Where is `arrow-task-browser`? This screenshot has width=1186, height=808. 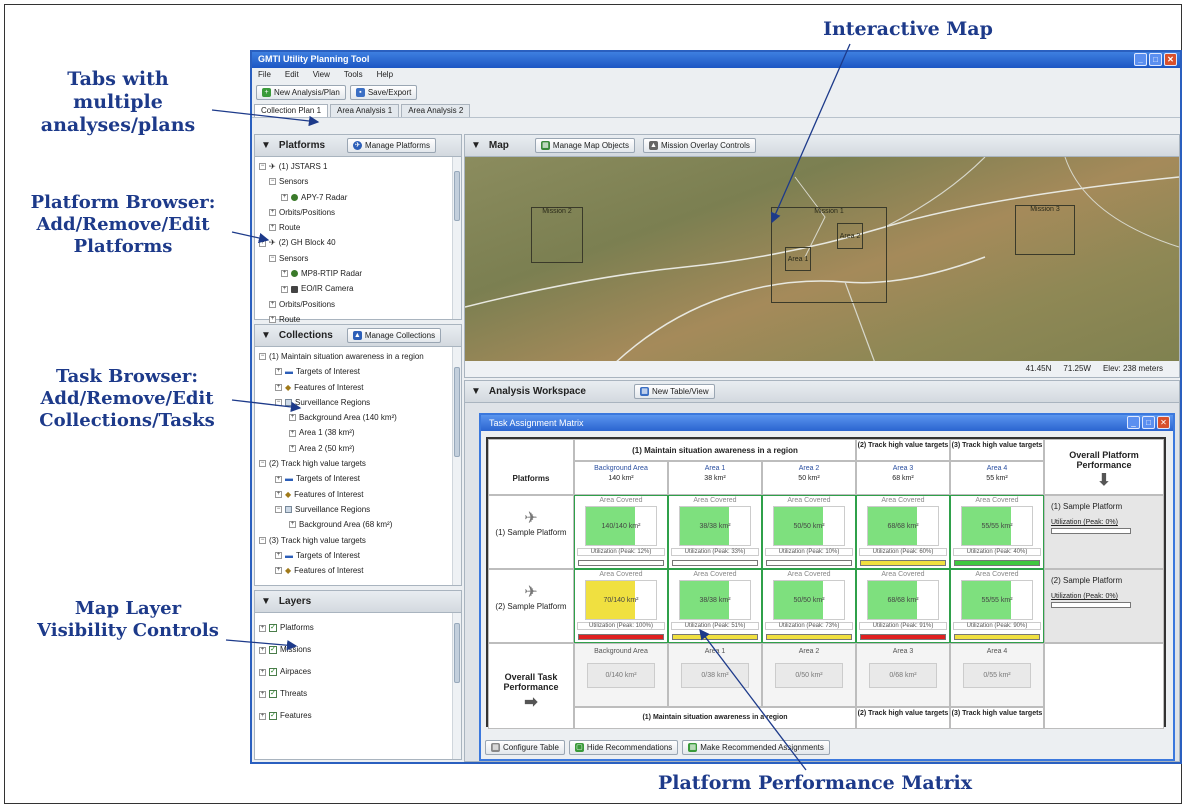 arrow-task-browser is located at coordinates (266, 406).